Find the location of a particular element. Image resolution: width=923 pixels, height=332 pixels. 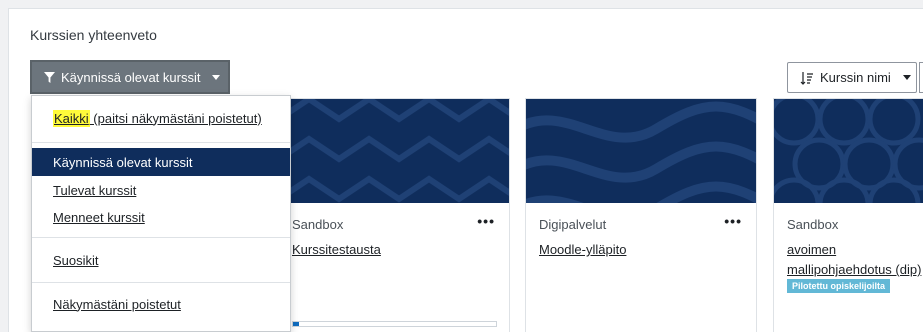

sort-dropdown-label: Kurssin nimi is located at coordinates (855, 77).